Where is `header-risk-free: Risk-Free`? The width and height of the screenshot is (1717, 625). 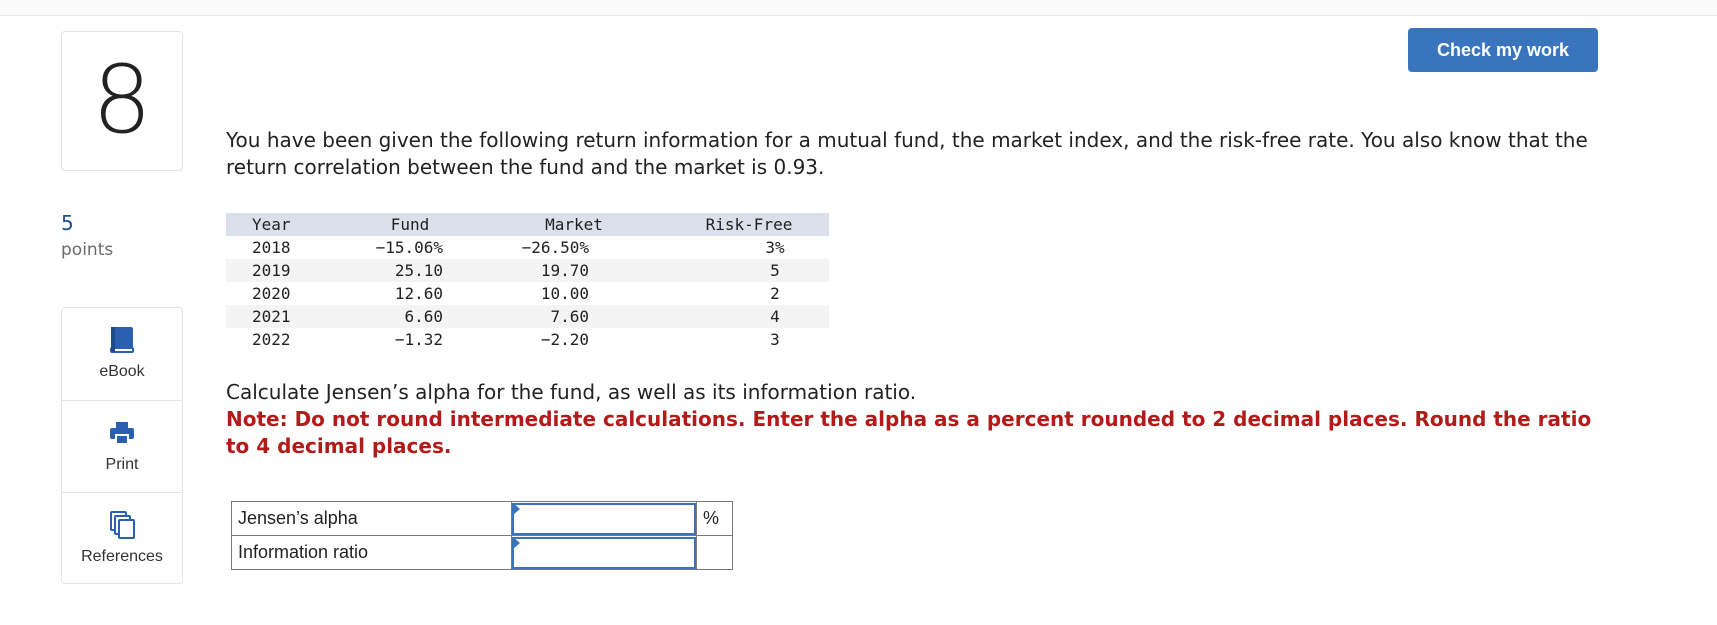 header-risk-free: Risk-Free is located at coordinates (749, 224).